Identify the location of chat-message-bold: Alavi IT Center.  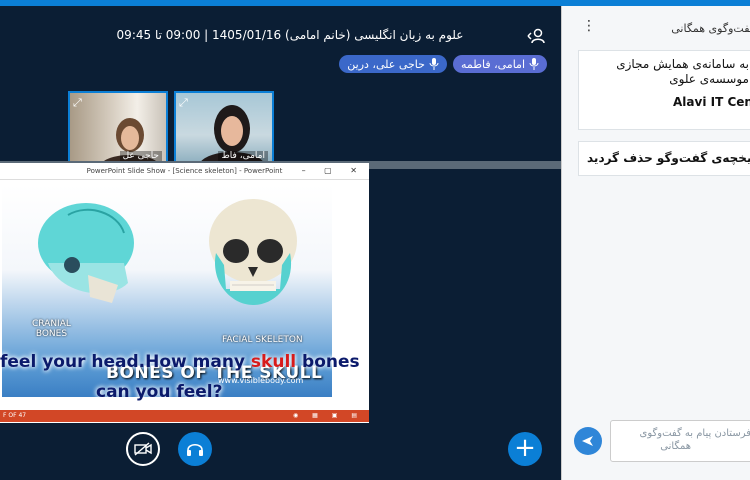
(711, 102).